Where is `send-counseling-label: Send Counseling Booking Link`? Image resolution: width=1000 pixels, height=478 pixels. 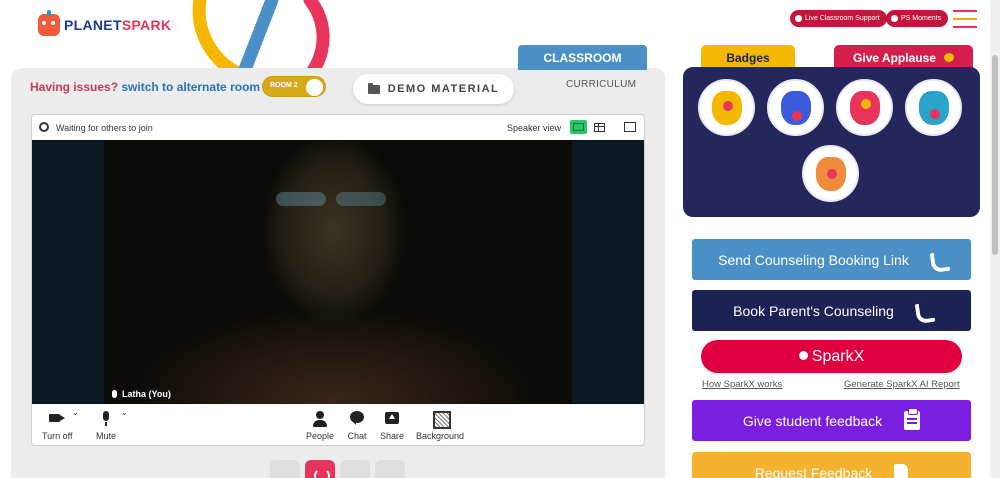 send-counseling-label: Send Counseling Booking Link is located at coordinates (813, 259).